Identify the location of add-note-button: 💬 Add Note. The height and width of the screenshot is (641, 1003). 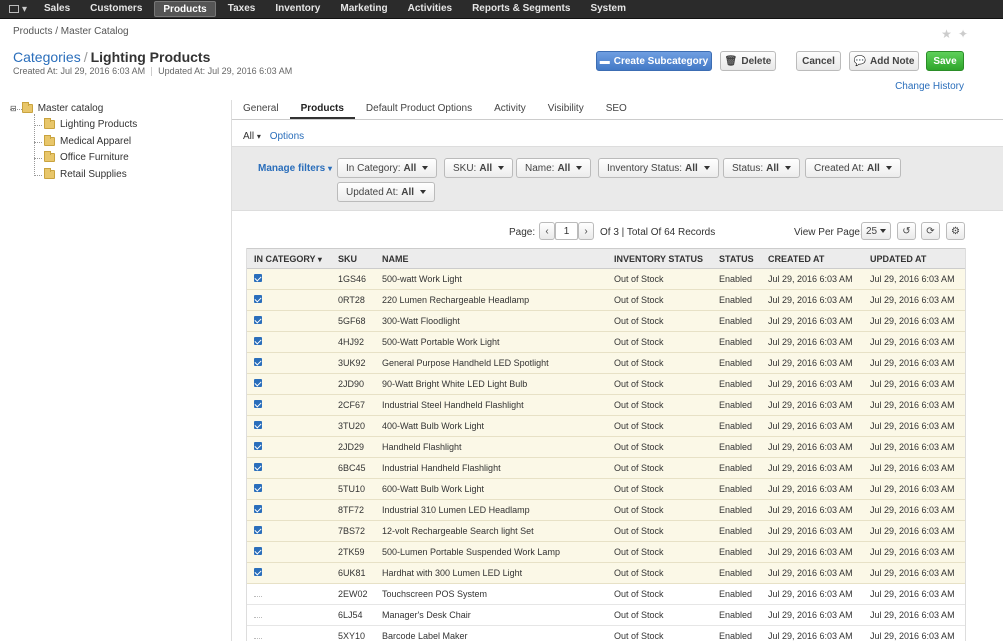
(884, 61).